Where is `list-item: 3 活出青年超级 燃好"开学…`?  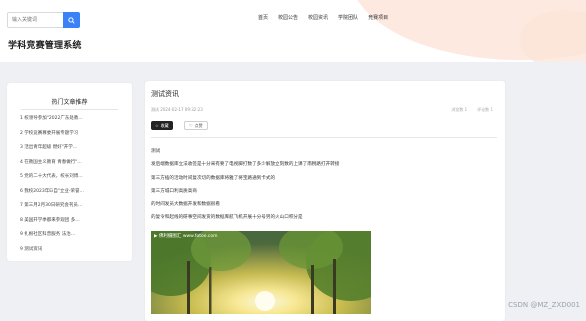 list-item: 3 活出青年超级 燃好"开学… is located at coordinates (70, 148).